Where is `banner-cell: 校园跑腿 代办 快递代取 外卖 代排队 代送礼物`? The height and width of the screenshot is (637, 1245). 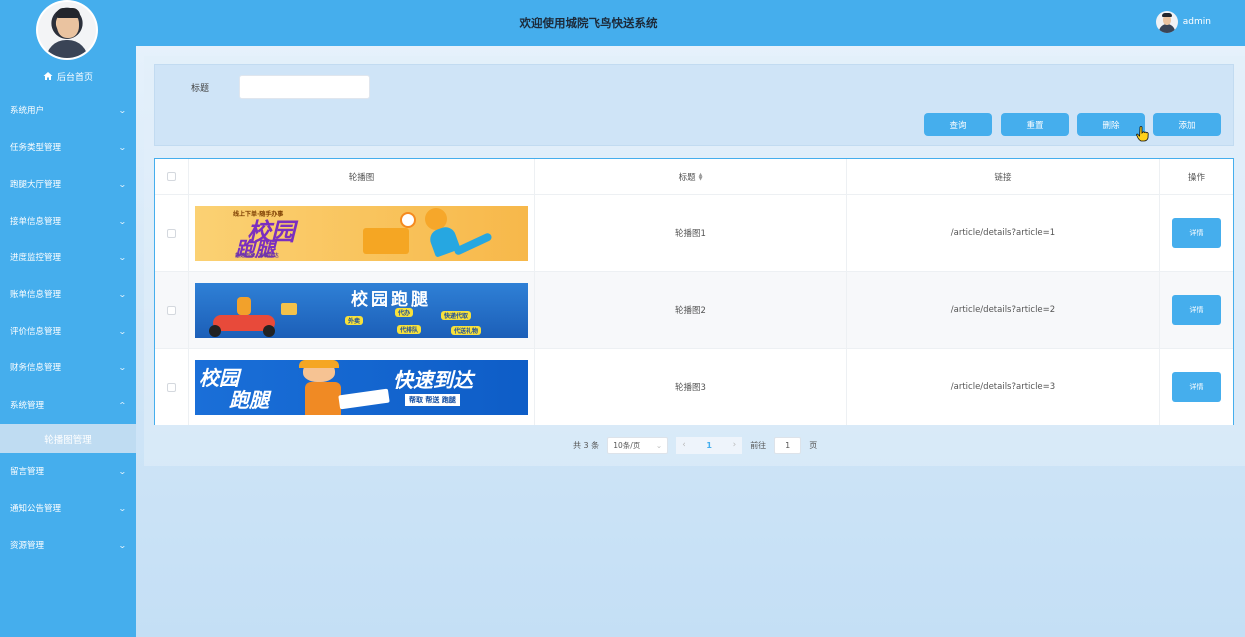 banner-cell: 校园跑腿 代办 快递代取 外卖 代排队 代送礼物 is located at coordinates (362, 310).